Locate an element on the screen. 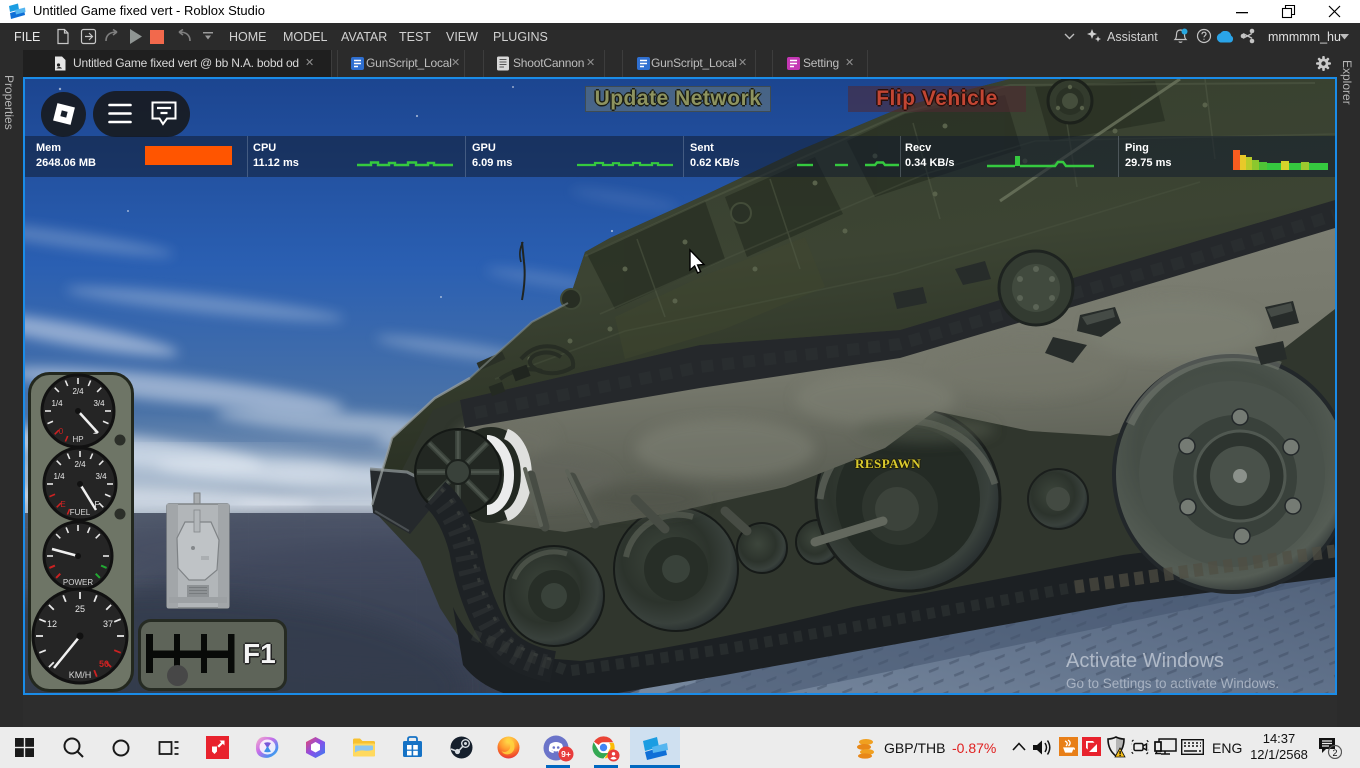 The image size is (1360, 768). svg-text: KM/H is located at coordinates (80, 675).